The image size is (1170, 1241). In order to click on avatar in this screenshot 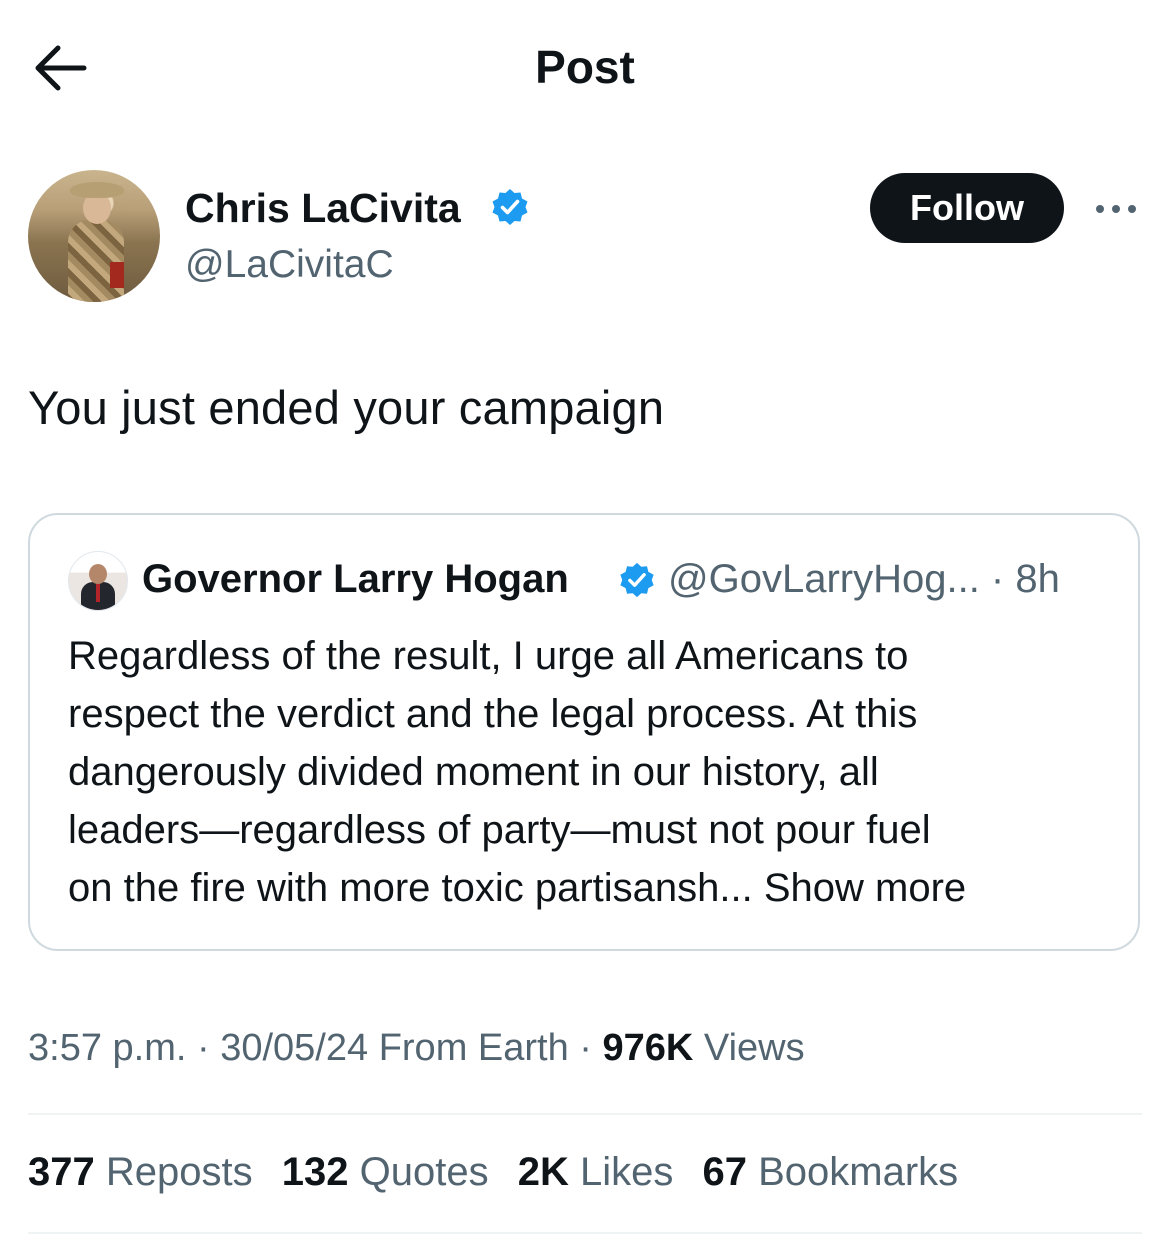, I will do `click(94, 236)`.